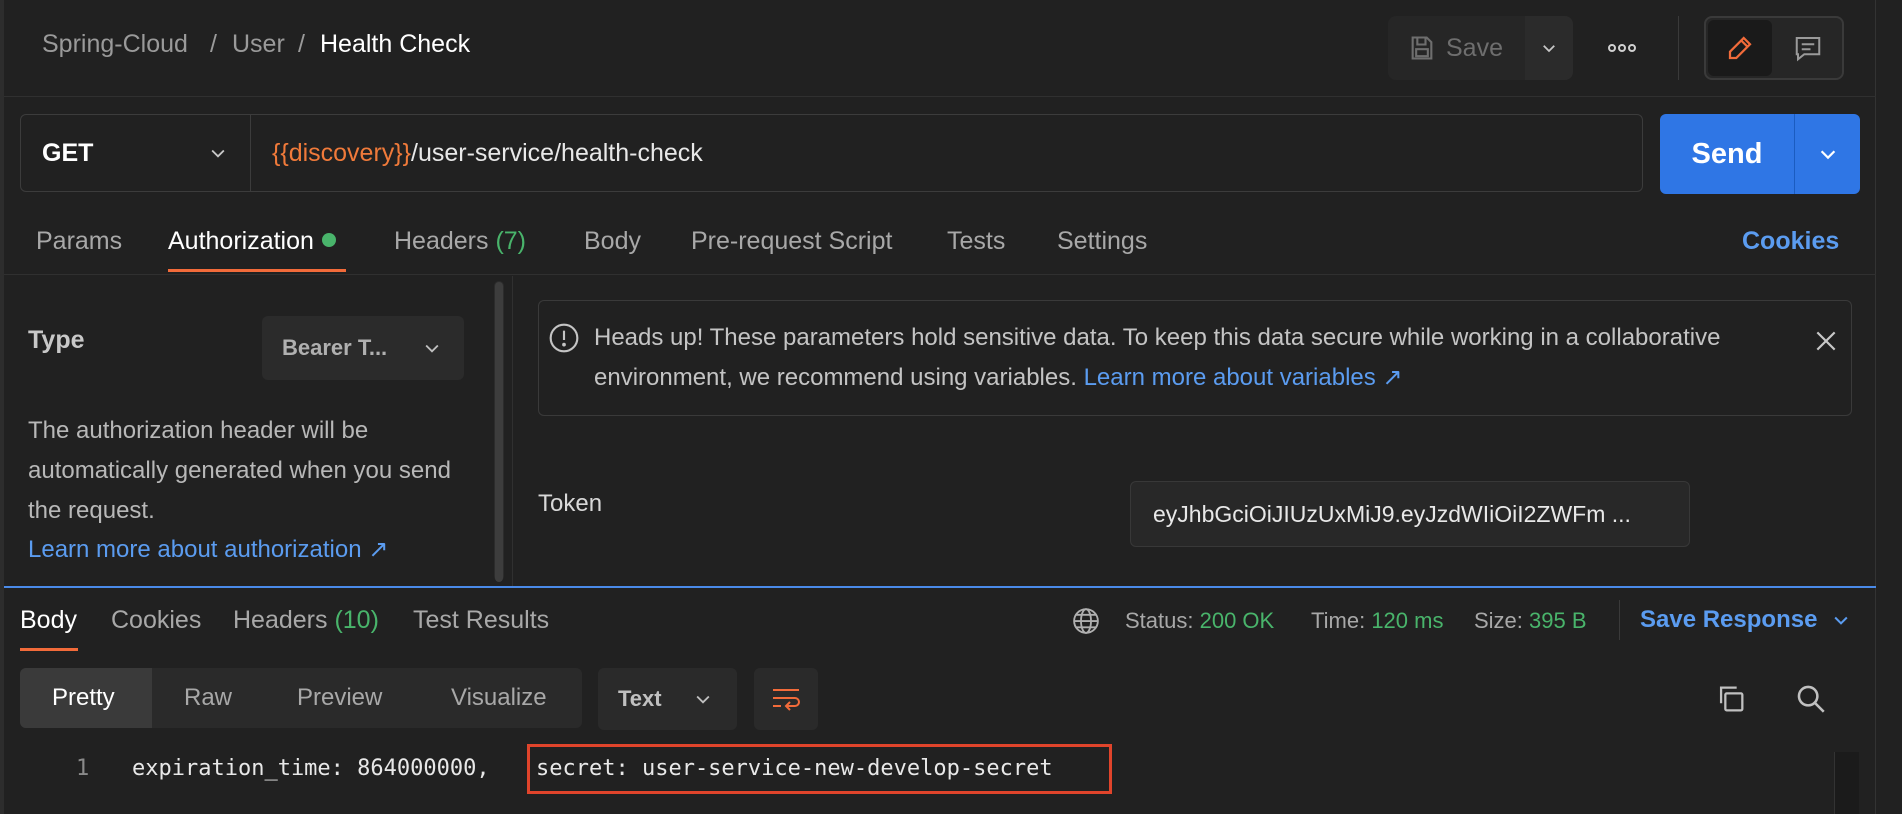 The image size is (1902, 814). I want to click on format-preview: Preview, so click(339, 698).